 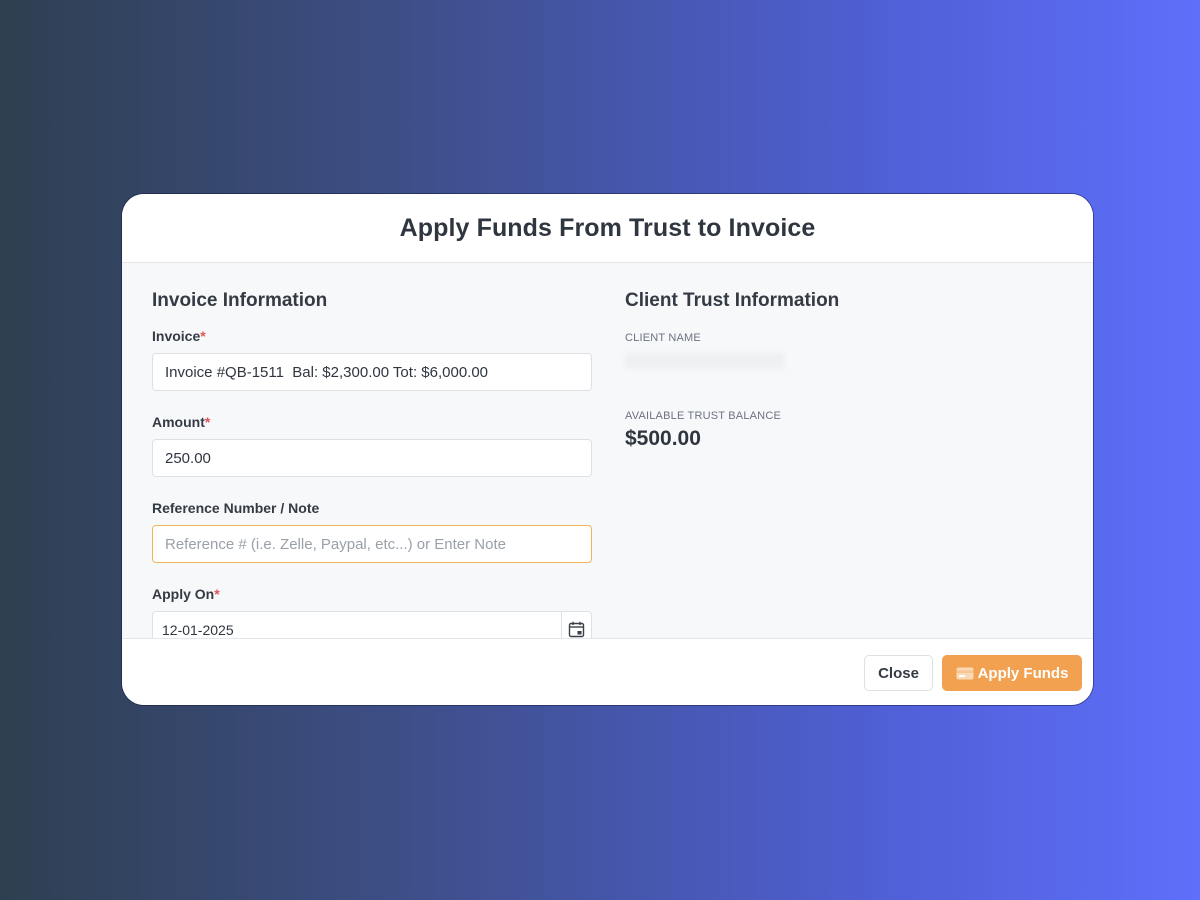 What do you see at coordinates (705, 361) in the screenshot?
I see `client-name-value-redacted` at bounding box center [705, 361].